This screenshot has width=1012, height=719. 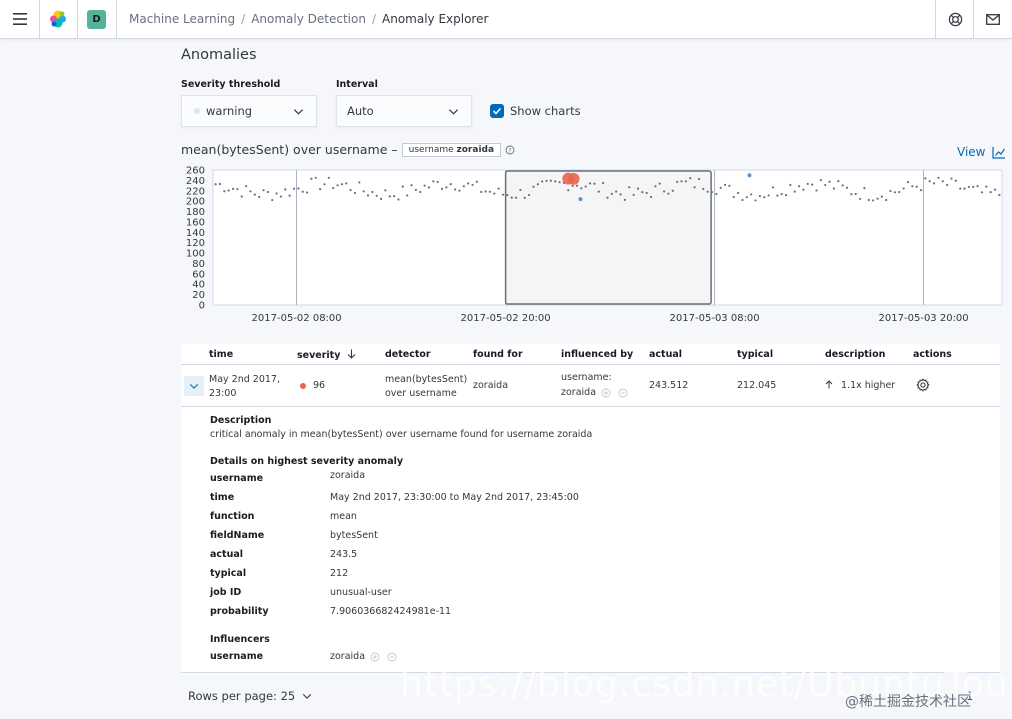 I want to click on column-header-description: description, so click(x=855, y=354).